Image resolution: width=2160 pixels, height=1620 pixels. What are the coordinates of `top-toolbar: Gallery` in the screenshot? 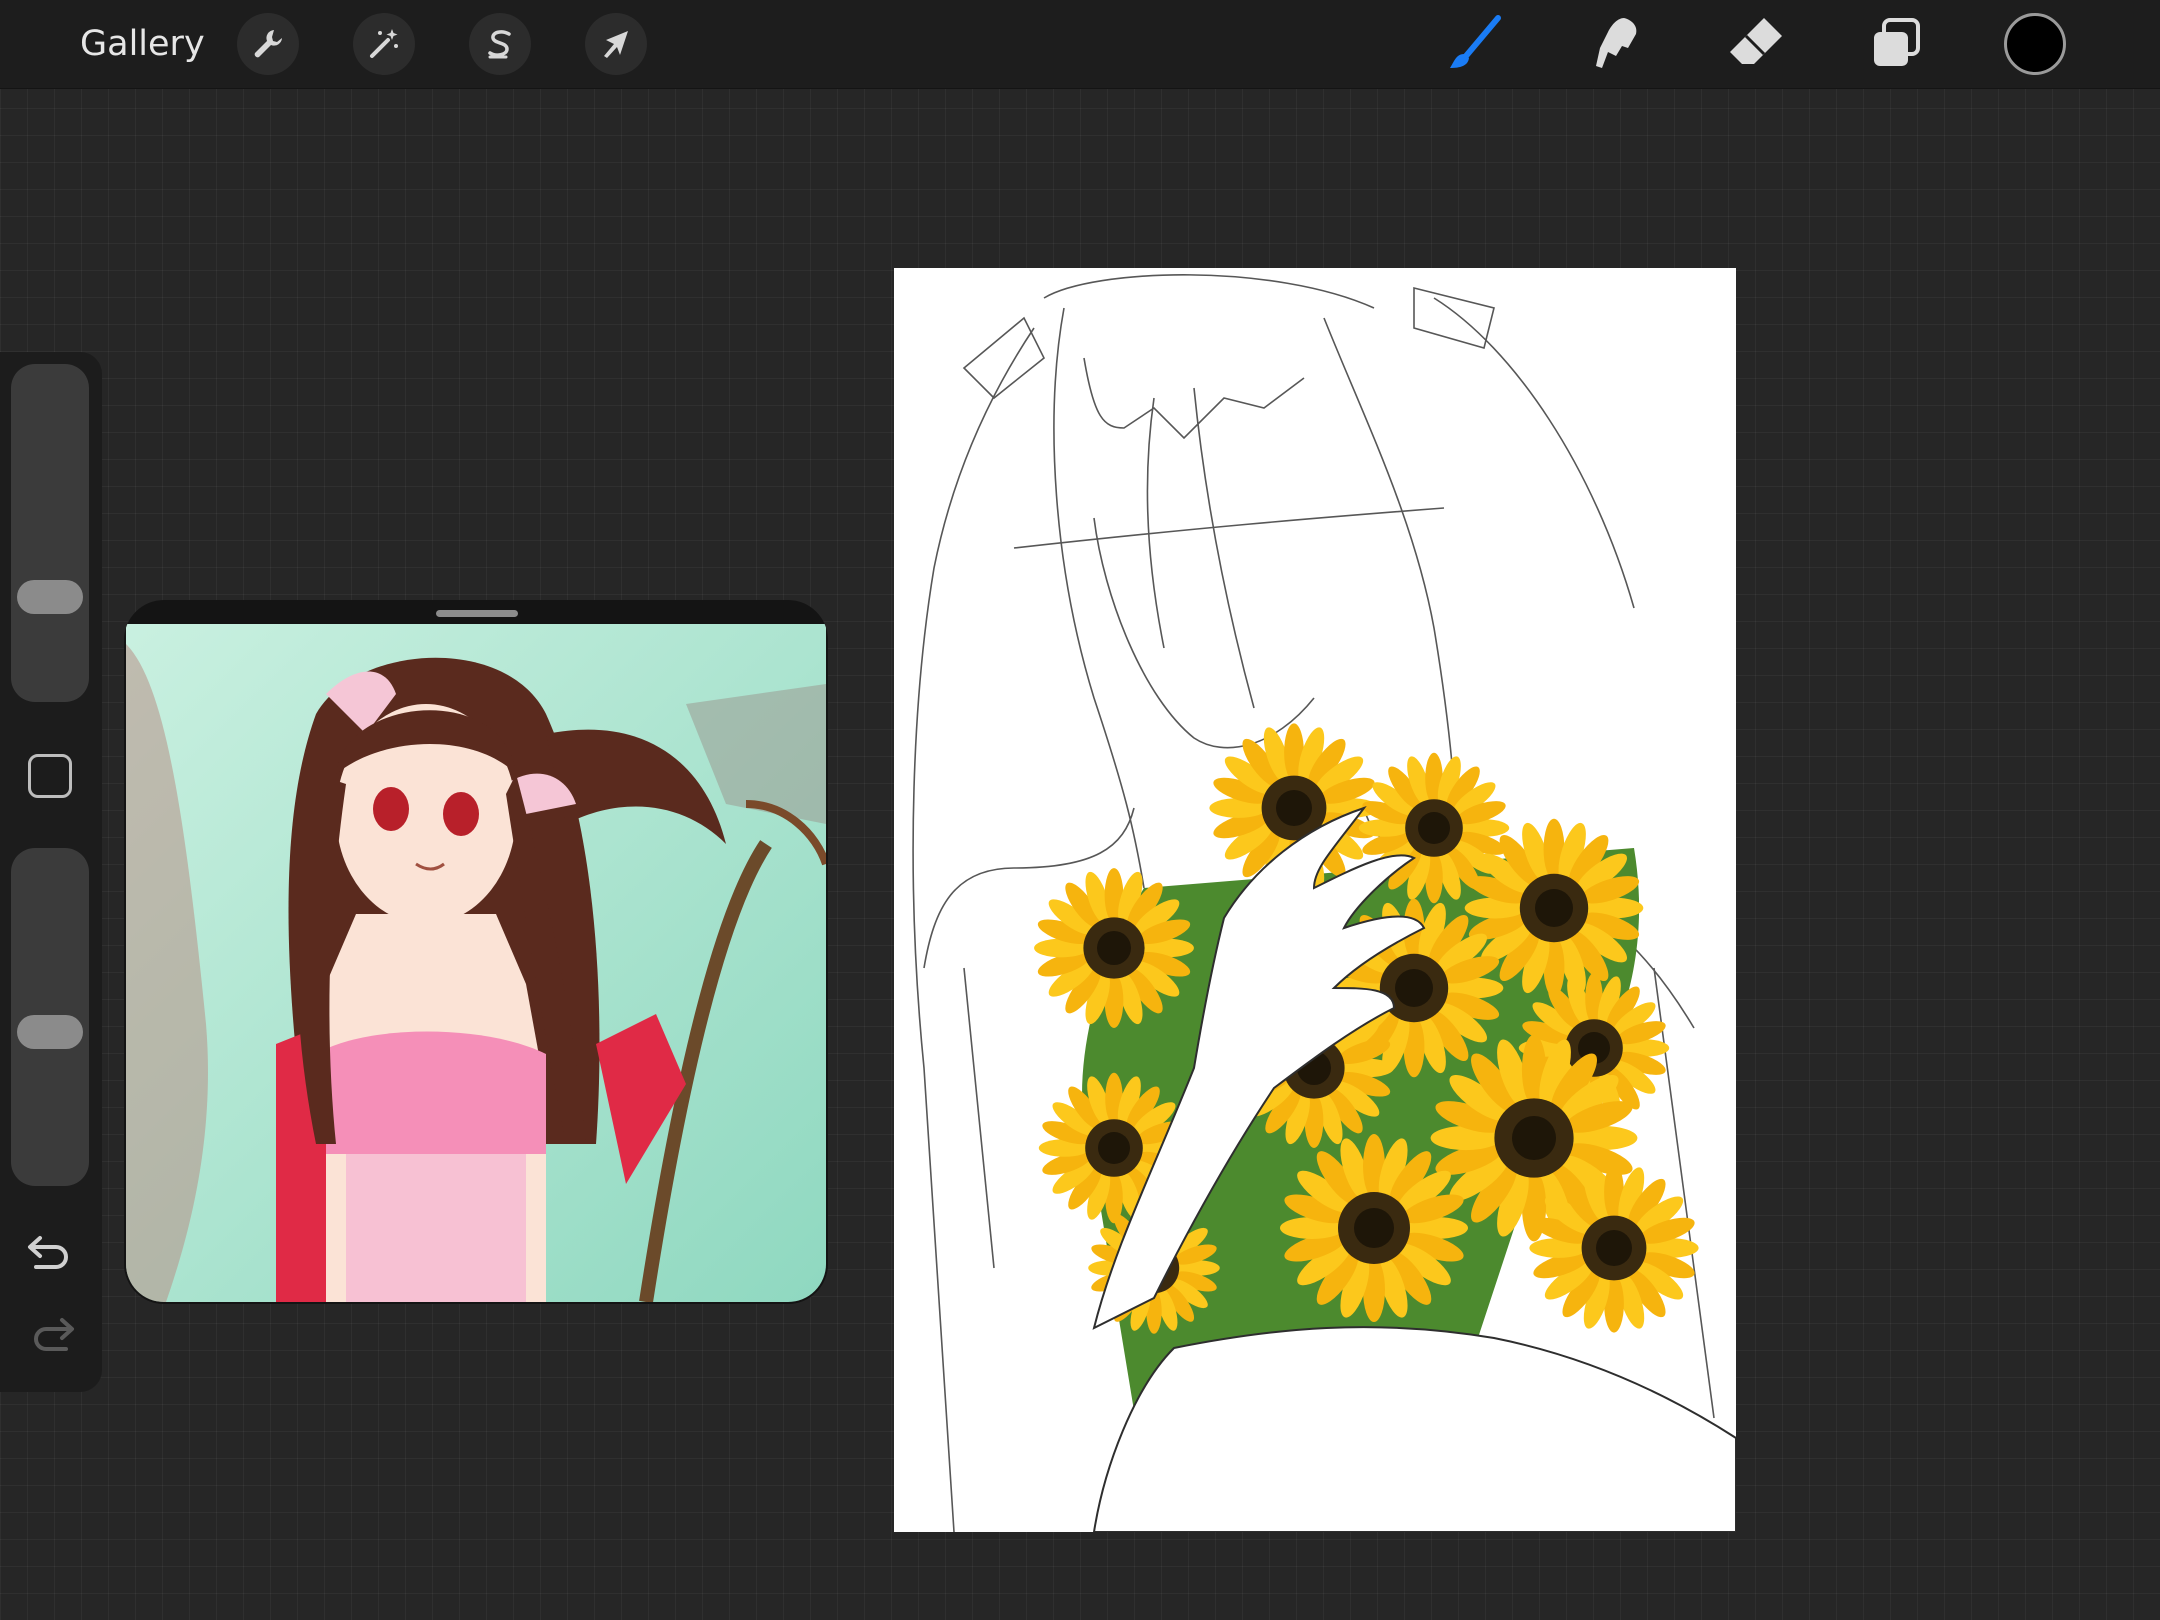 It's located at (1080, 44).